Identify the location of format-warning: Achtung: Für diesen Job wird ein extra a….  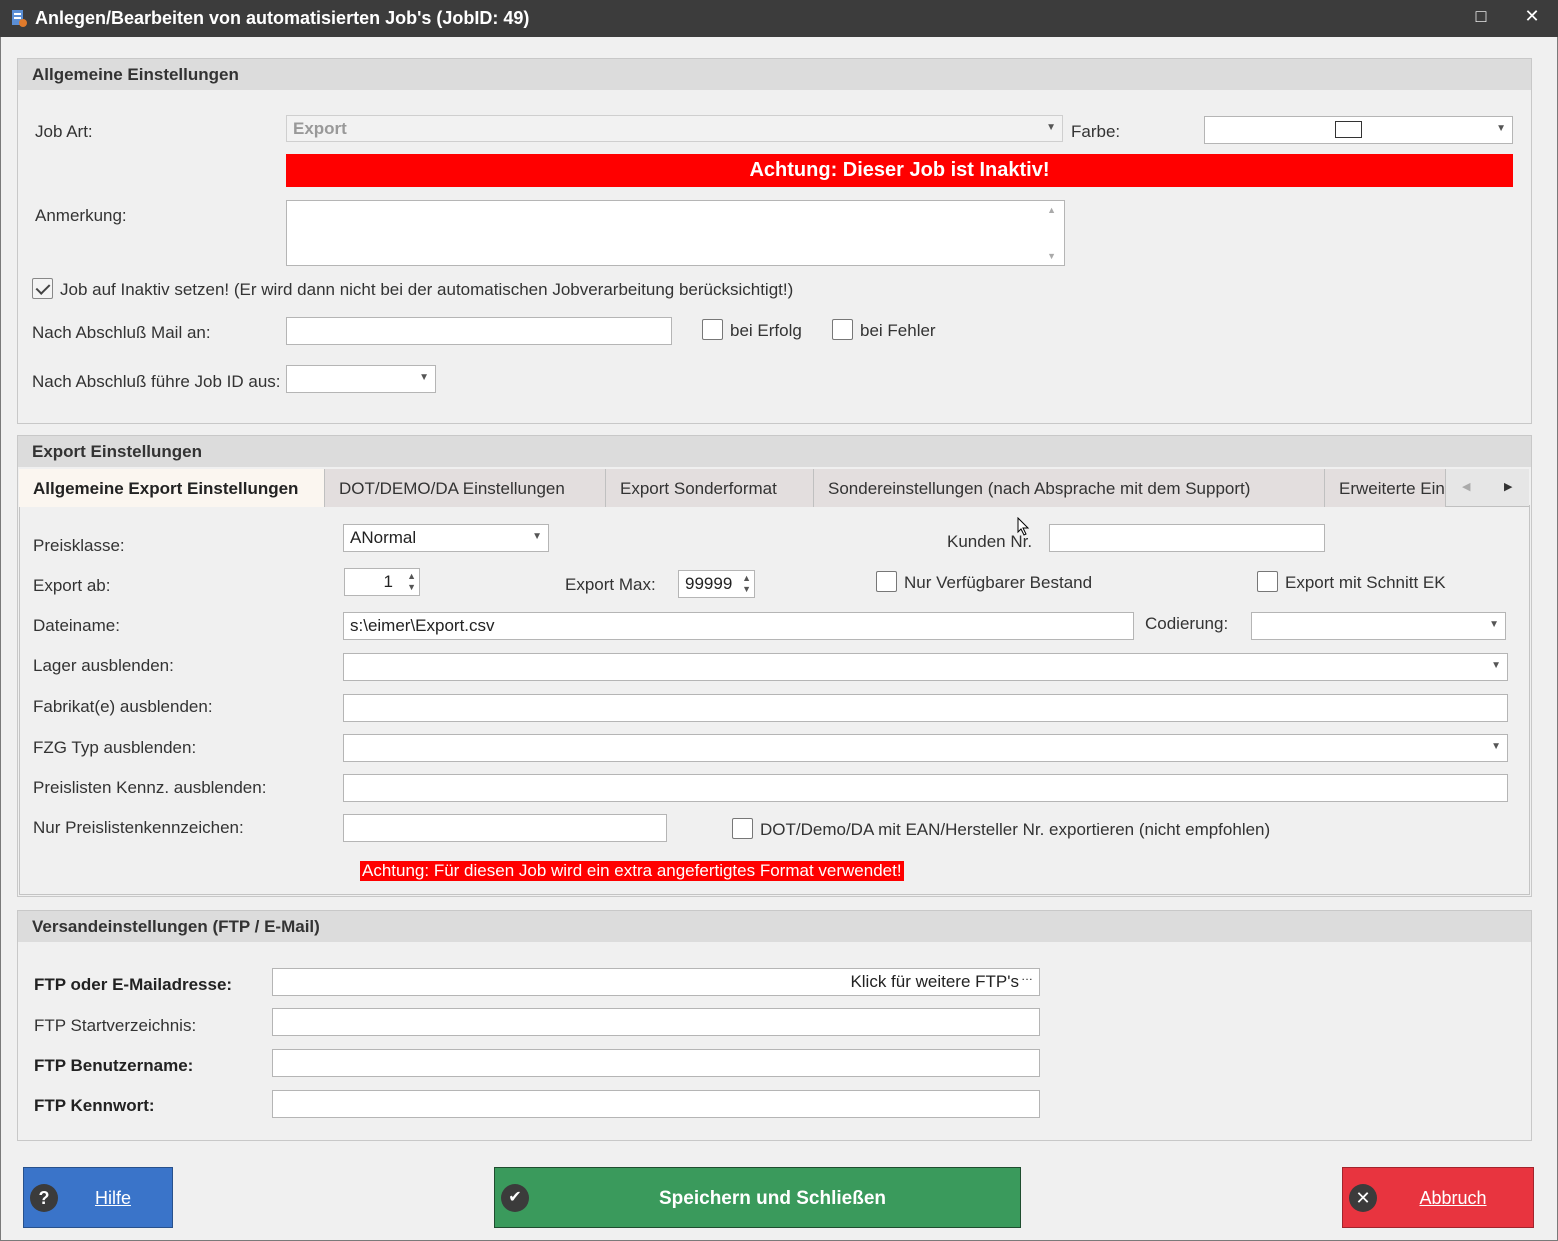
(632, 871).